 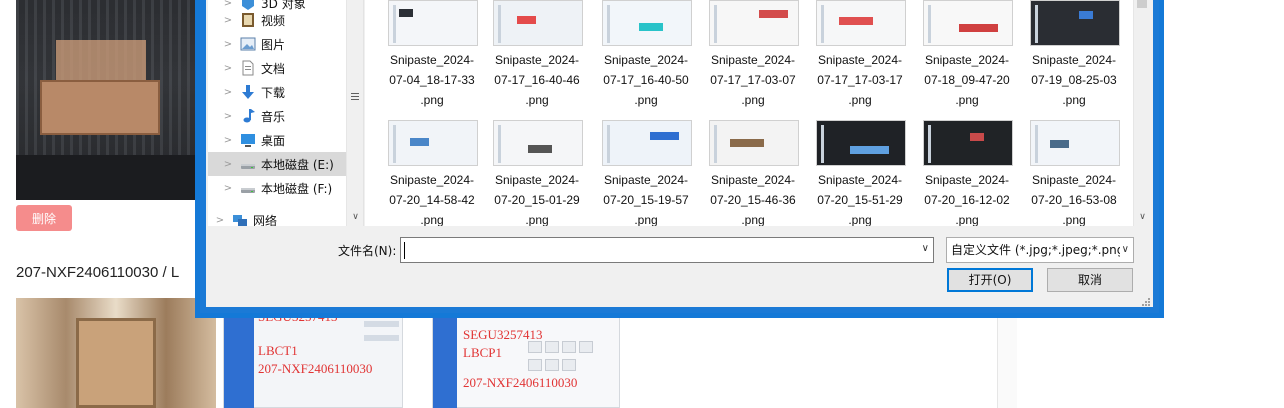 I want to click on file-item: Snipaste_2024- 07-17_16-40-50 .png, so click(x=646, y=53).